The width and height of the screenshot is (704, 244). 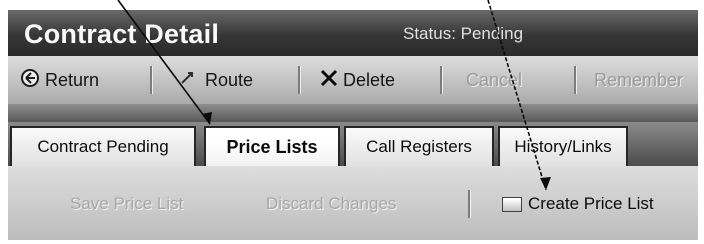 I want to click on delete-button: Delete, so click(x=357, y=80).